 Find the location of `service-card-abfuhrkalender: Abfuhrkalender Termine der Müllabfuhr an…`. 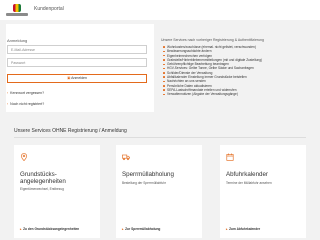

service-card-abfuhrkalender: Abfuhrkalender Termine der Müllabfuhr an… is located at coordinates (263, 191).